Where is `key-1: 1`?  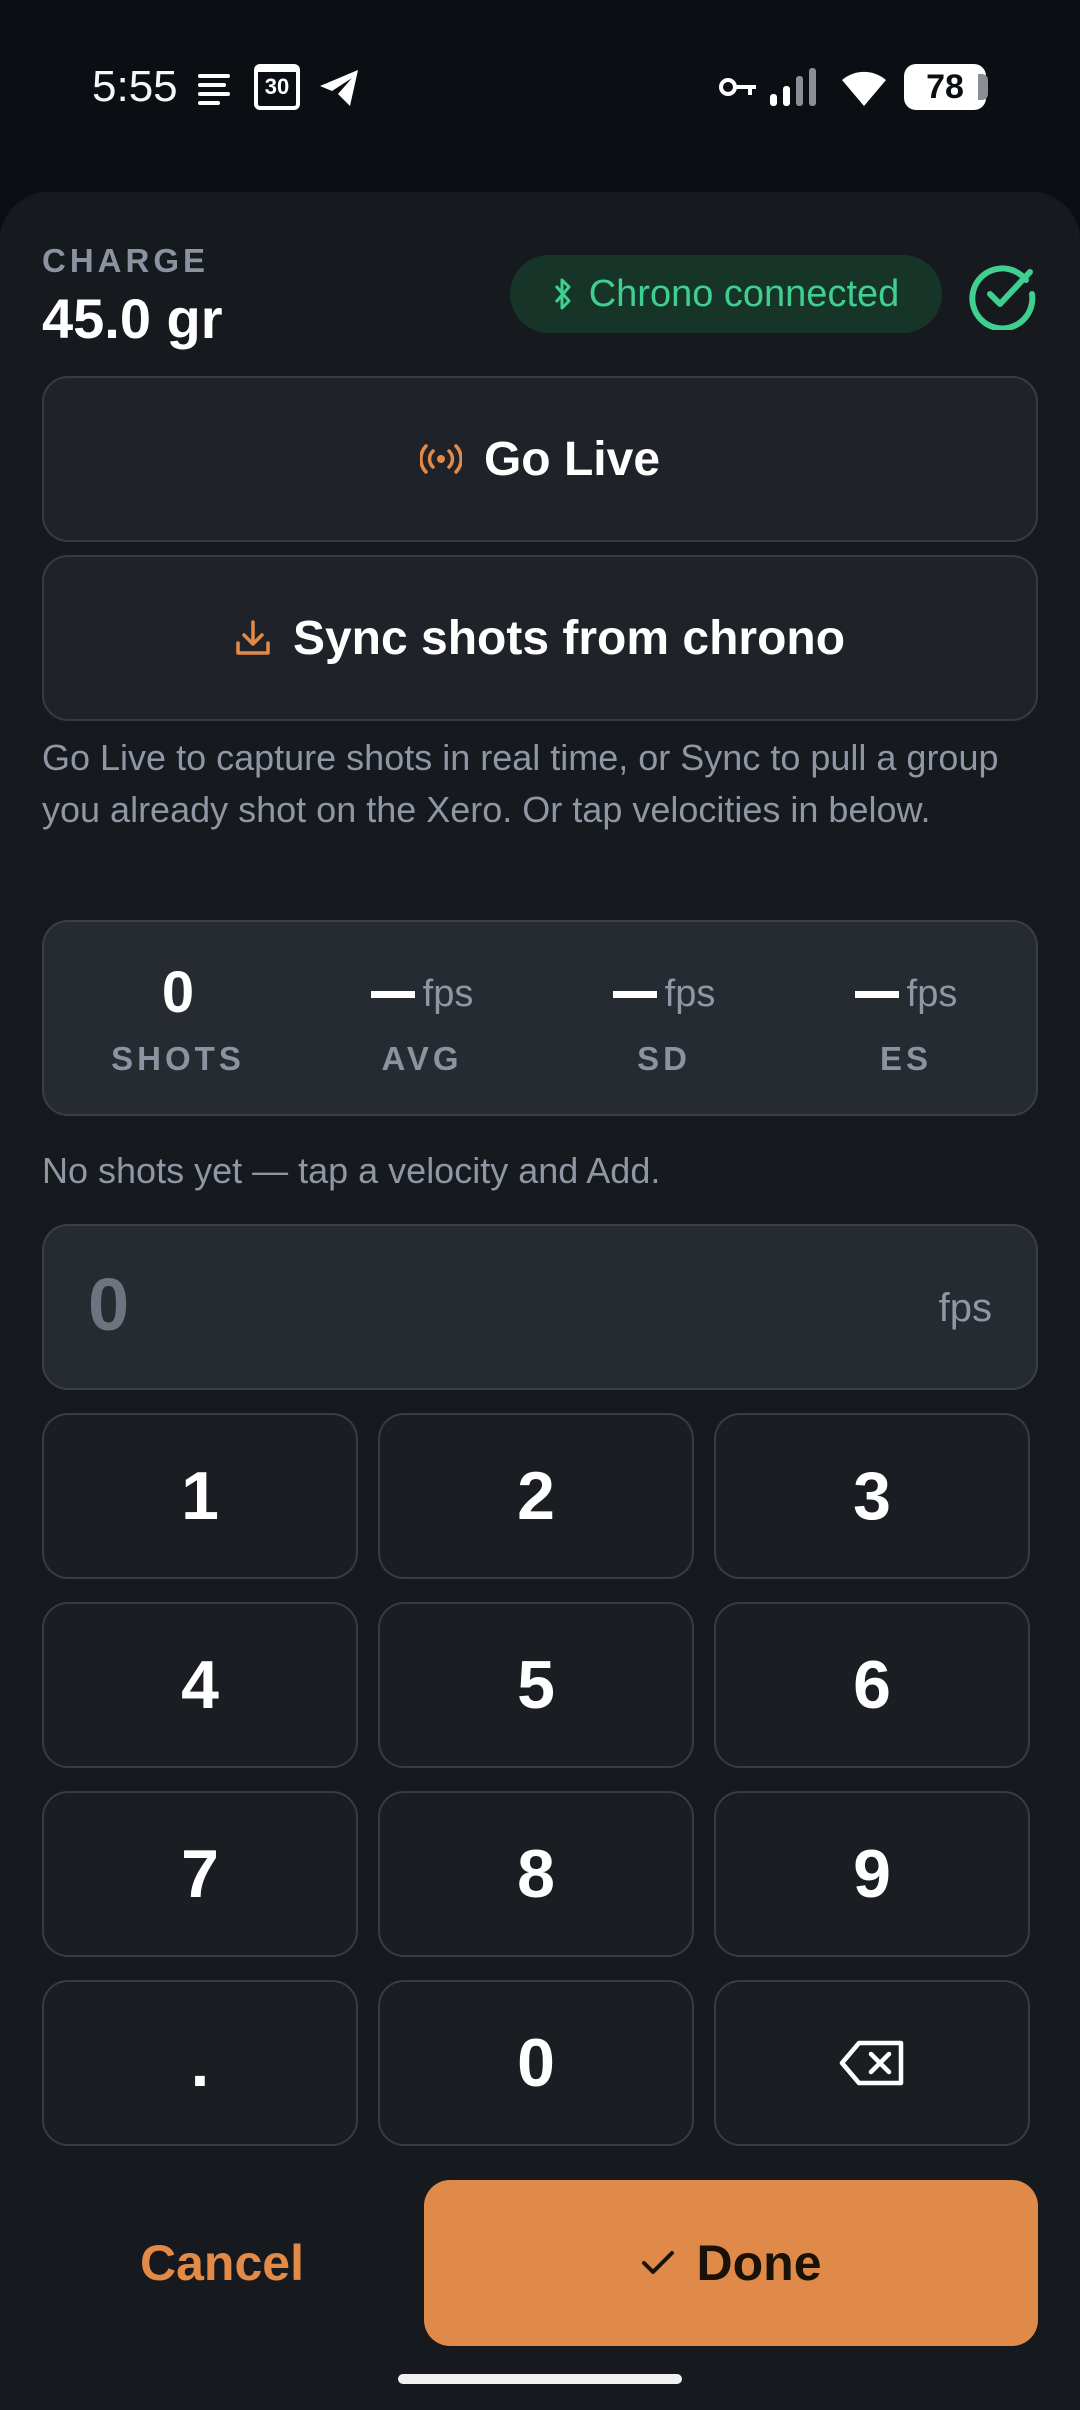 key-1: 1 is located at coordinates (200, 1496).